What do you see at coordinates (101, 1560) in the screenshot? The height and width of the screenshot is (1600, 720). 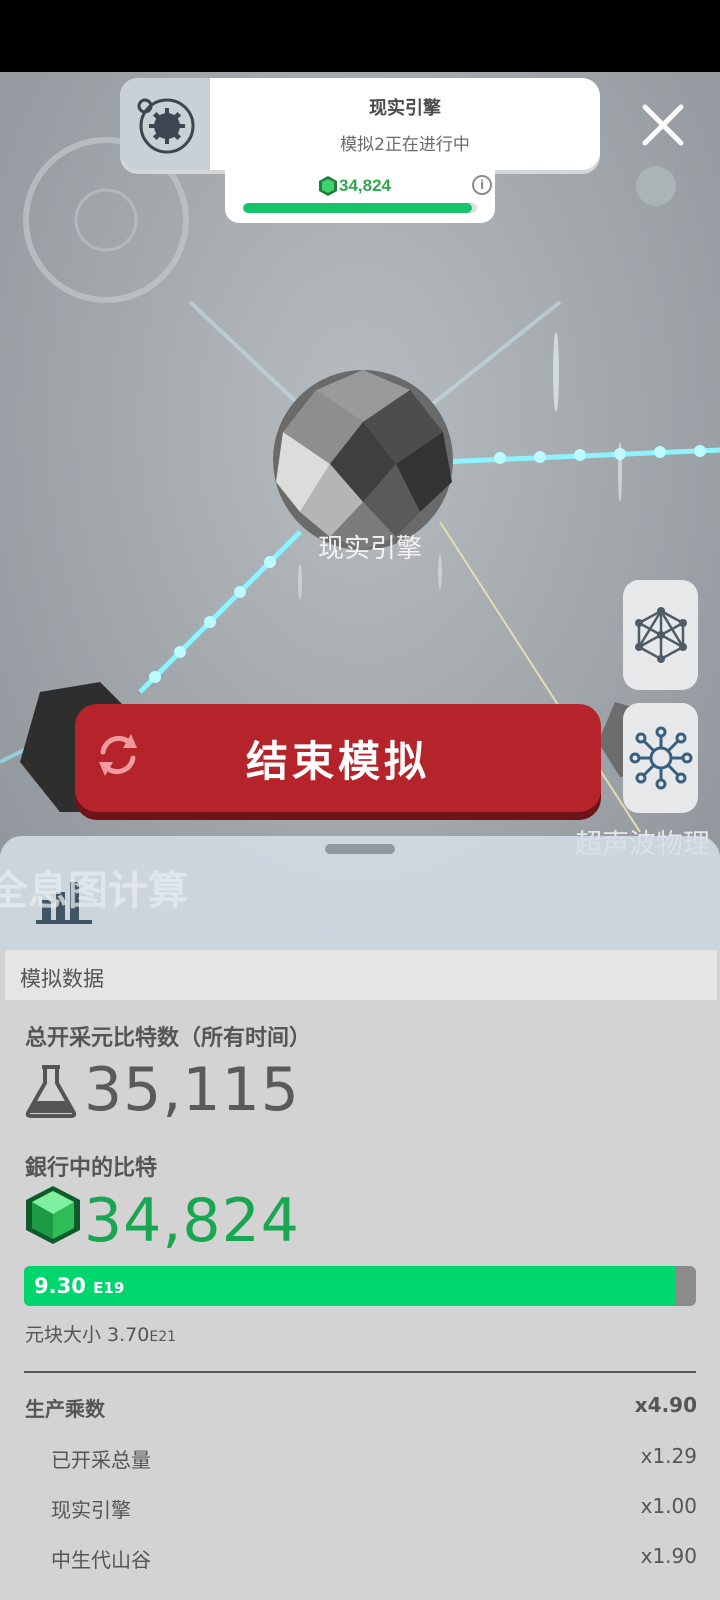 I see `sub-row-label: 中生代山谷` at bounding box center [101, 1560].